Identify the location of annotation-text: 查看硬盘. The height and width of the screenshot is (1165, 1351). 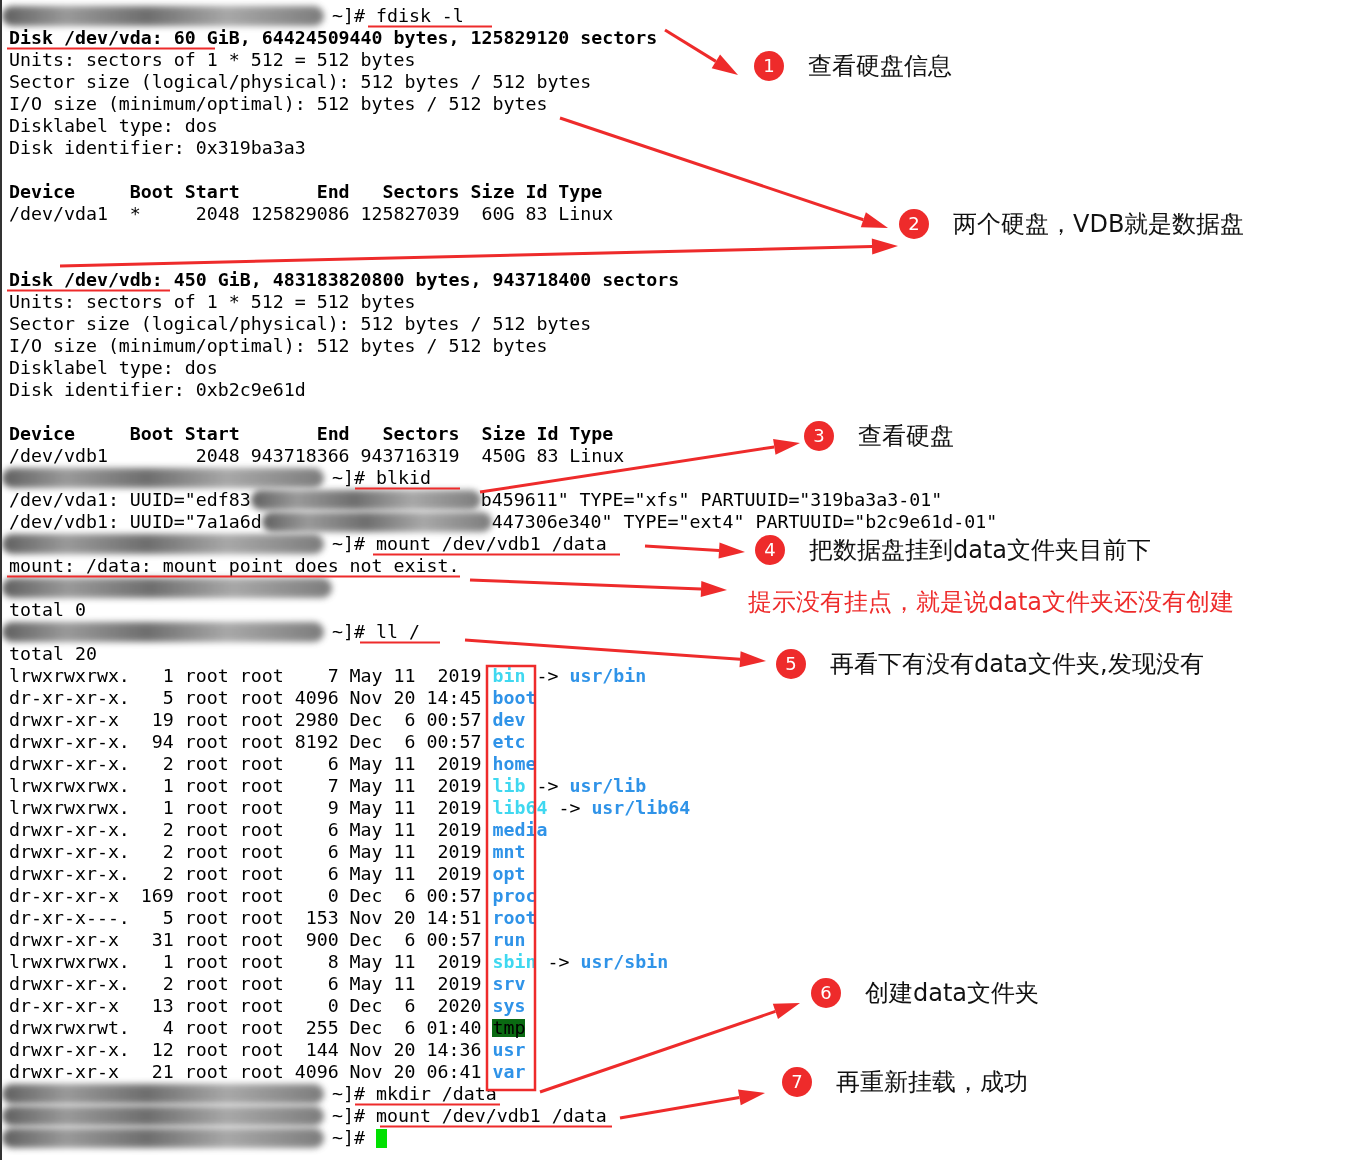
(906, 436).